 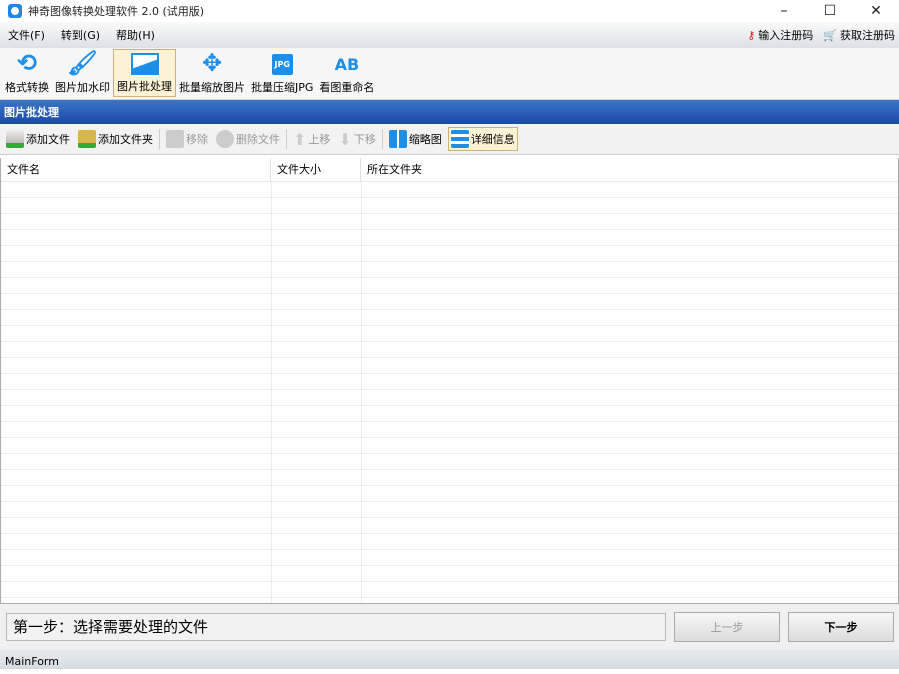 I want to click on title-bar: 神奇图像转换处理软件 2.0 (试用版) – ☐ ✕, so click(x=449, y=11).